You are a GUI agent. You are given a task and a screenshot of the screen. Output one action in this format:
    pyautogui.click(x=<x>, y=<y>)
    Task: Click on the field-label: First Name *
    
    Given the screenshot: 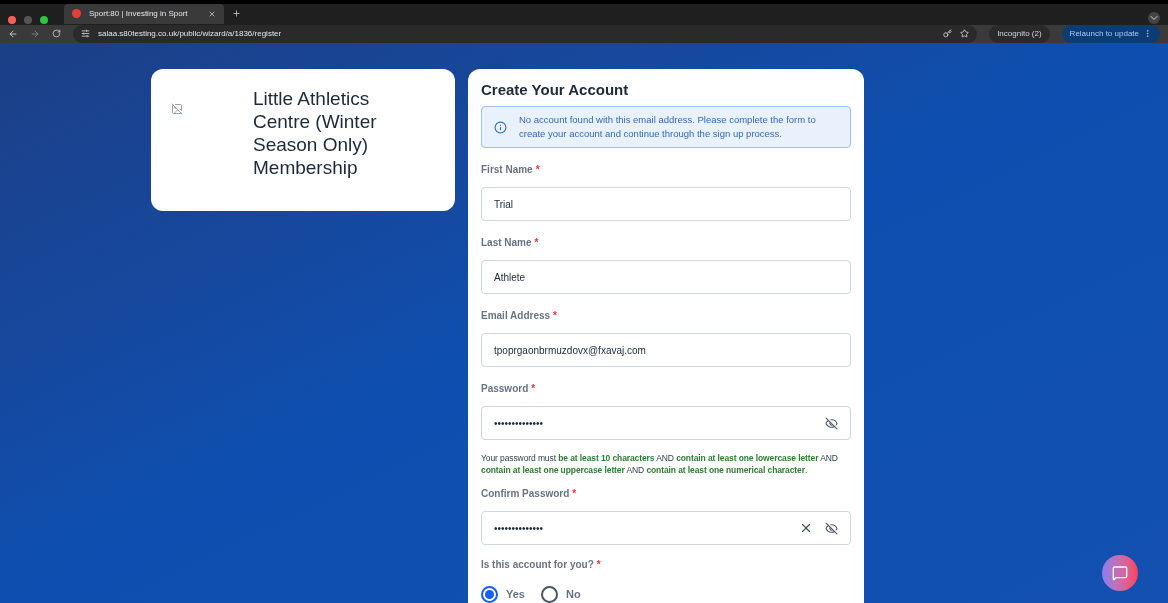 What is the action you would take?
    pyautogui.click(x=511, y=170)
    